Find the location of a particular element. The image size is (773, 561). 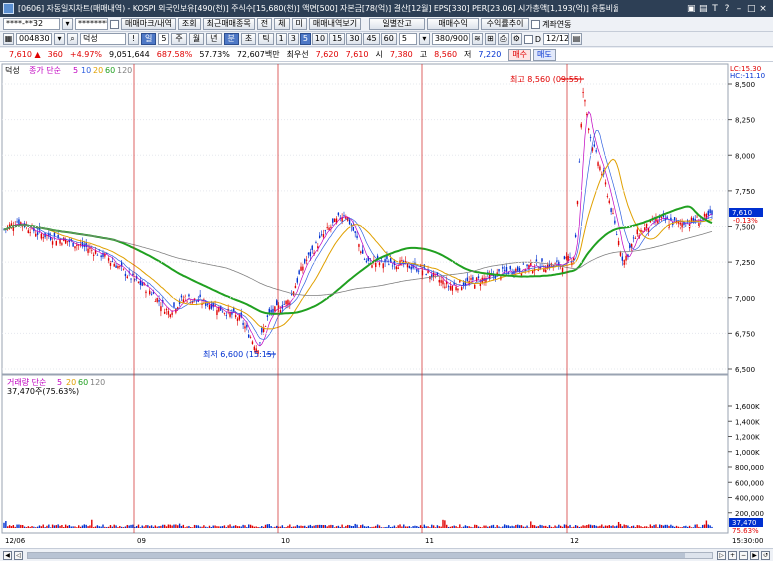

pin-icon: ▣ is located at coordinates (691, 9).